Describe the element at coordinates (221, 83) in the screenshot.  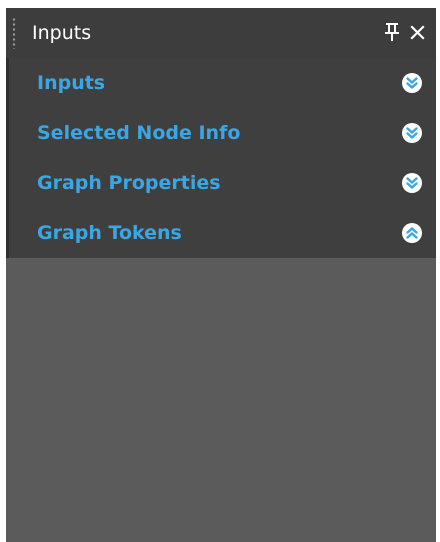
I see `section-inputs: Inputs` at that location.